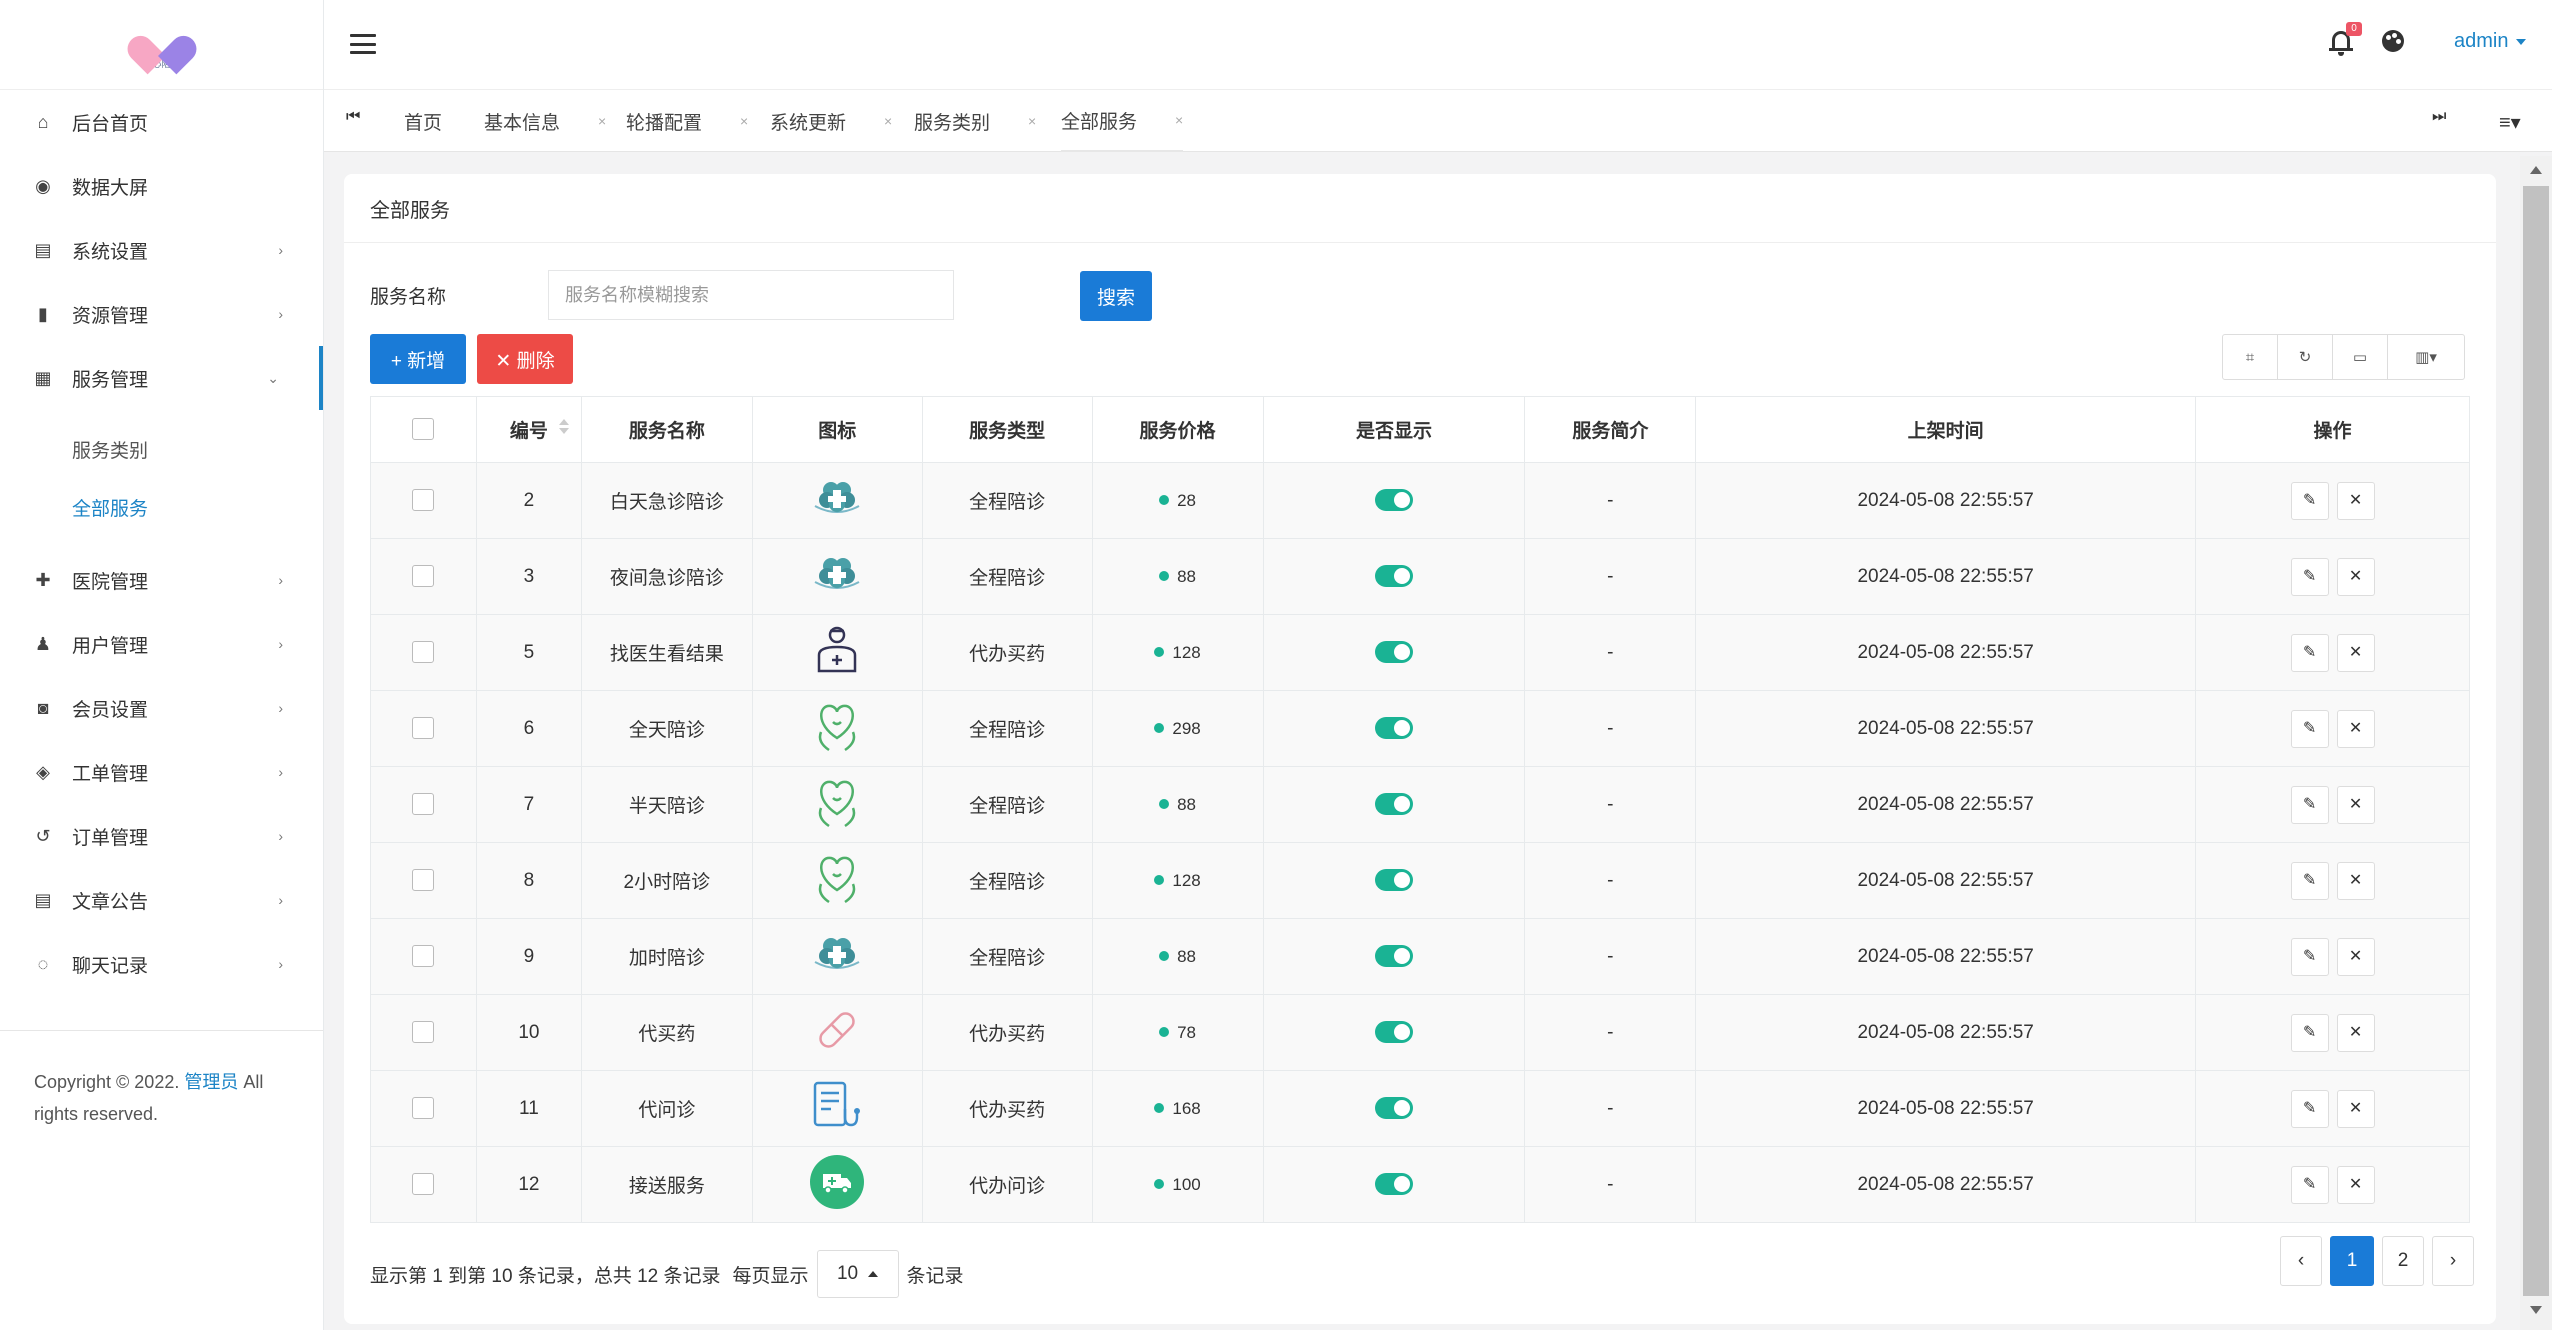 This screenshot has width=2552, height=1330. Describe the element at coordinates (2490, 41) in the screenshot. I see `user-dropdown: admin` at that location.